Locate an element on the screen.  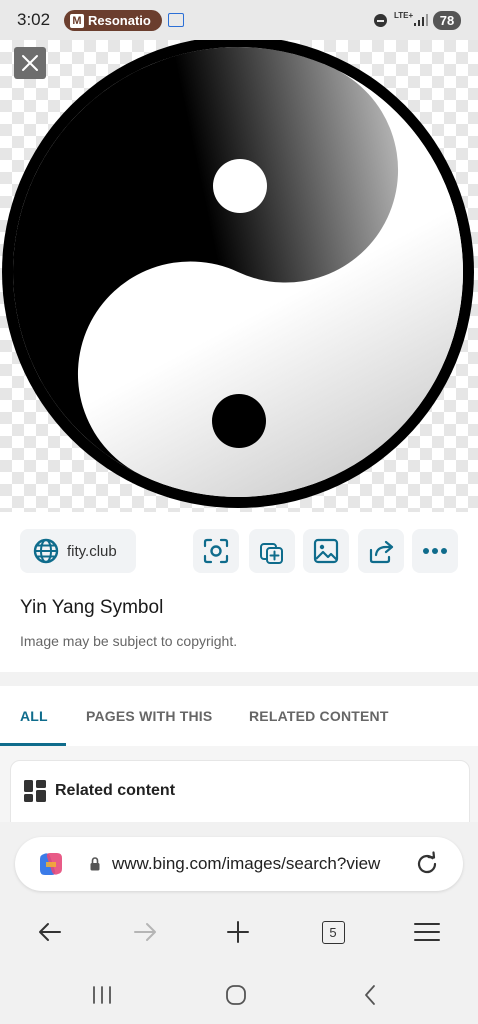
results-tab-bar is located at coordinates (239, 716).